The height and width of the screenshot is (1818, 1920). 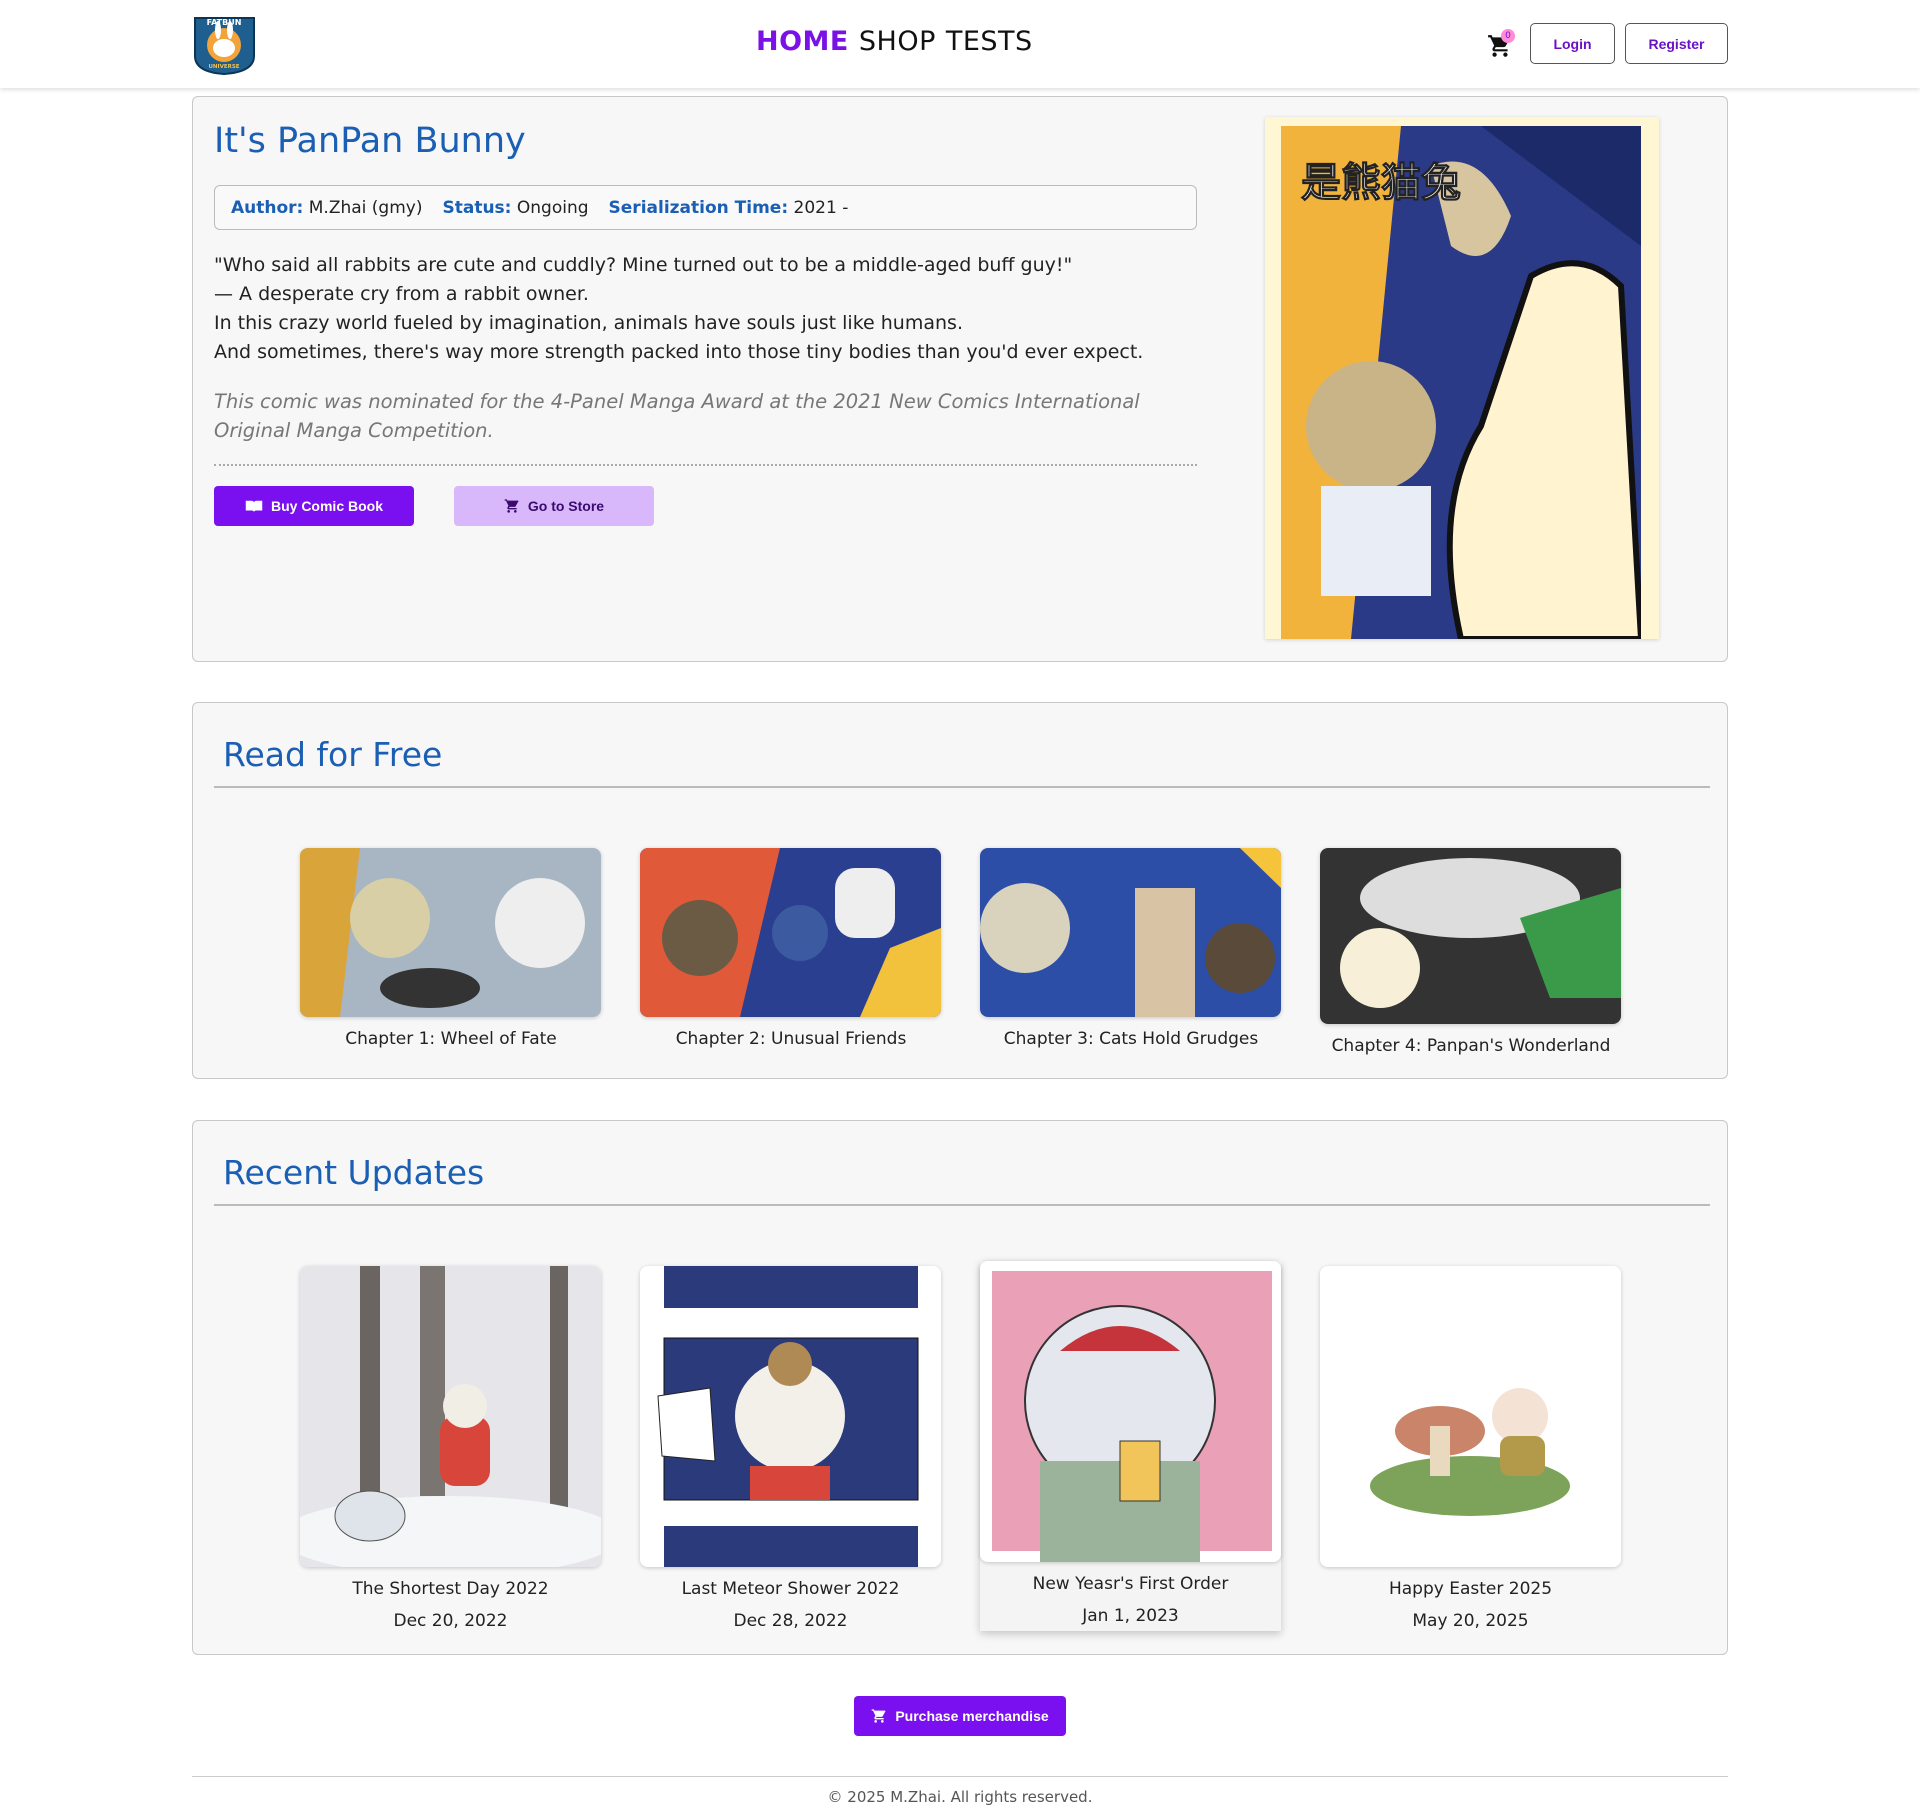 I want to click on update-date: Dec 28, 2022, so click(x=790, y=1621).